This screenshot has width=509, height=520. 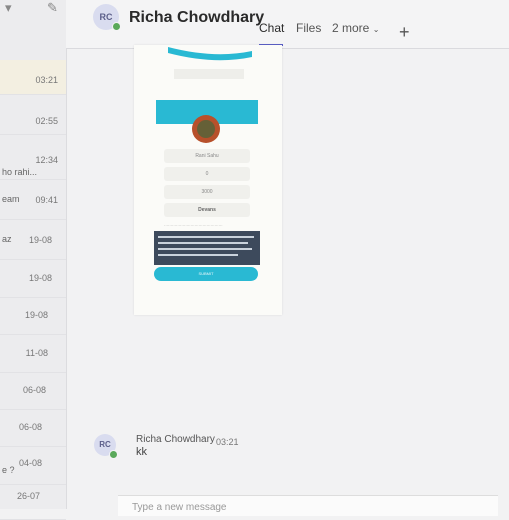 I want to click on chat-list-item-time: 03:21, so click(x=46, y=80).